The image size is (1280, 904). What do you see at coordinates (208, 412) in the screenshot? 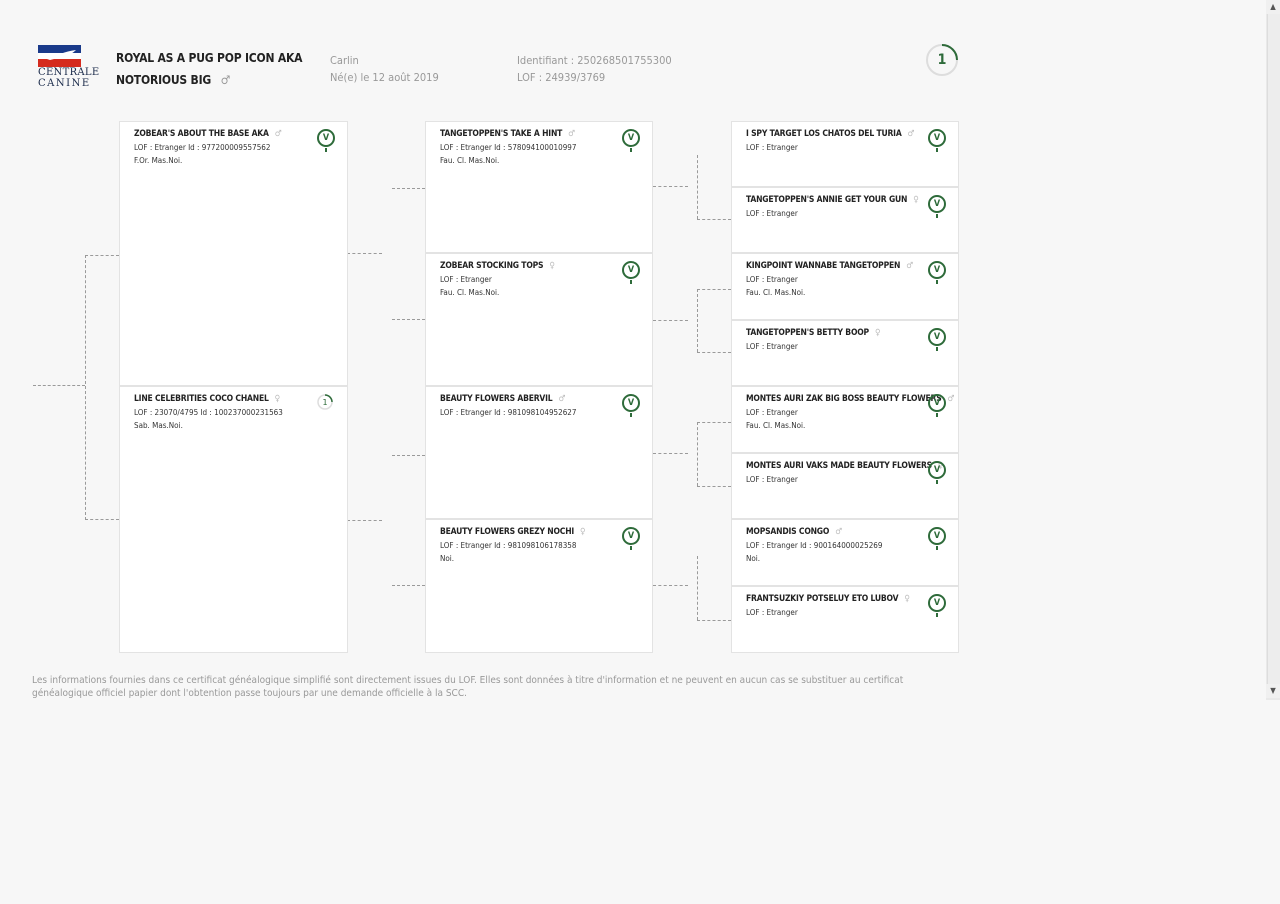
I see `ancestor-ids: LOF : 23070/4795 Id : 100237000231563` at bounding box center [208, 412].